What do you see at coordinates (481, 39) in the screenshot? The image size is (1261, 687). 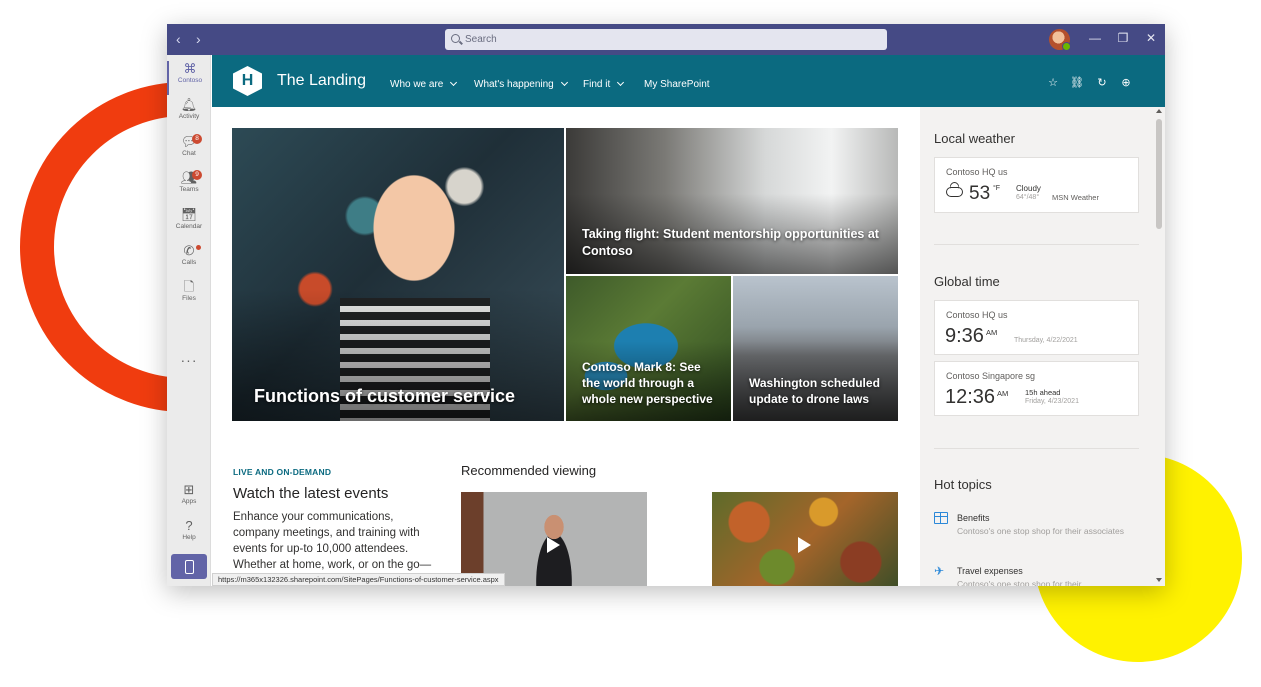 I see `search-placeholder: Search` at bounding box center [481, 39].